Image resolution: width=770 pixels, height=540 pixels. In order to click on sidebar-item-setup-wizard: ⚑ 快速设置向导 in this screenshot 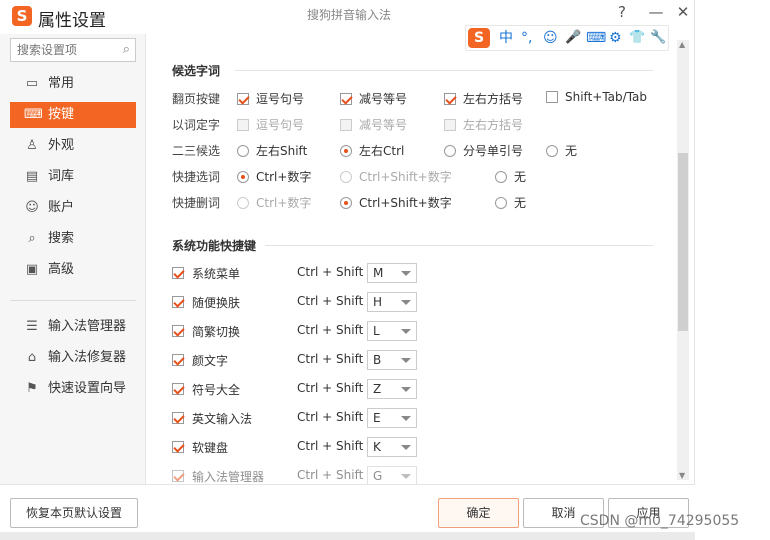, I will do `click(73, 389)`.